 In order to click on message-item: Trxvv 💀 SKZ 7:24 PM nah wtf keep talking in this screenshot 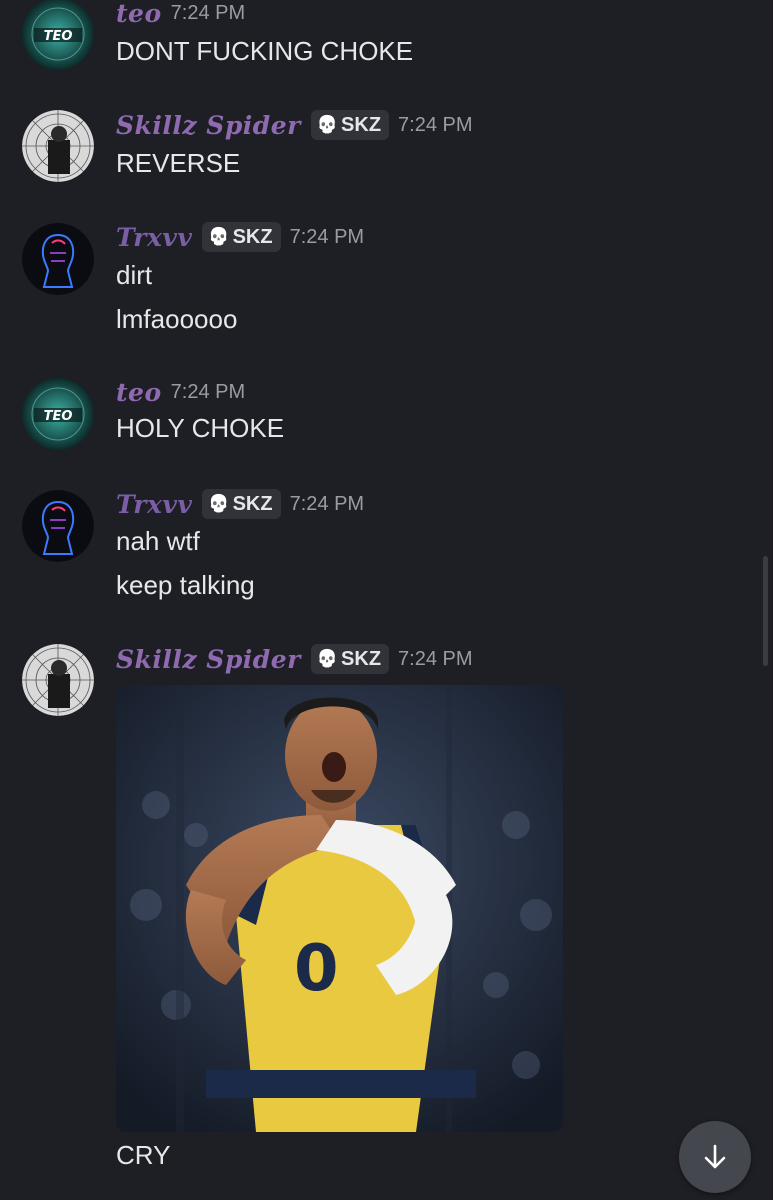, I will do `click(380, 546)`.